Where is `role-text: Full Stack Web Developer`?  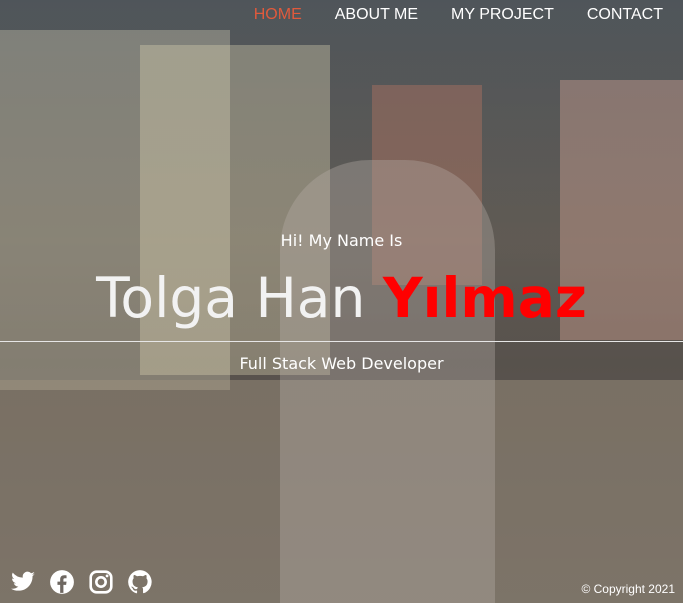 role-text: Full Stack Web Developer is located at coordinates (341, 363).